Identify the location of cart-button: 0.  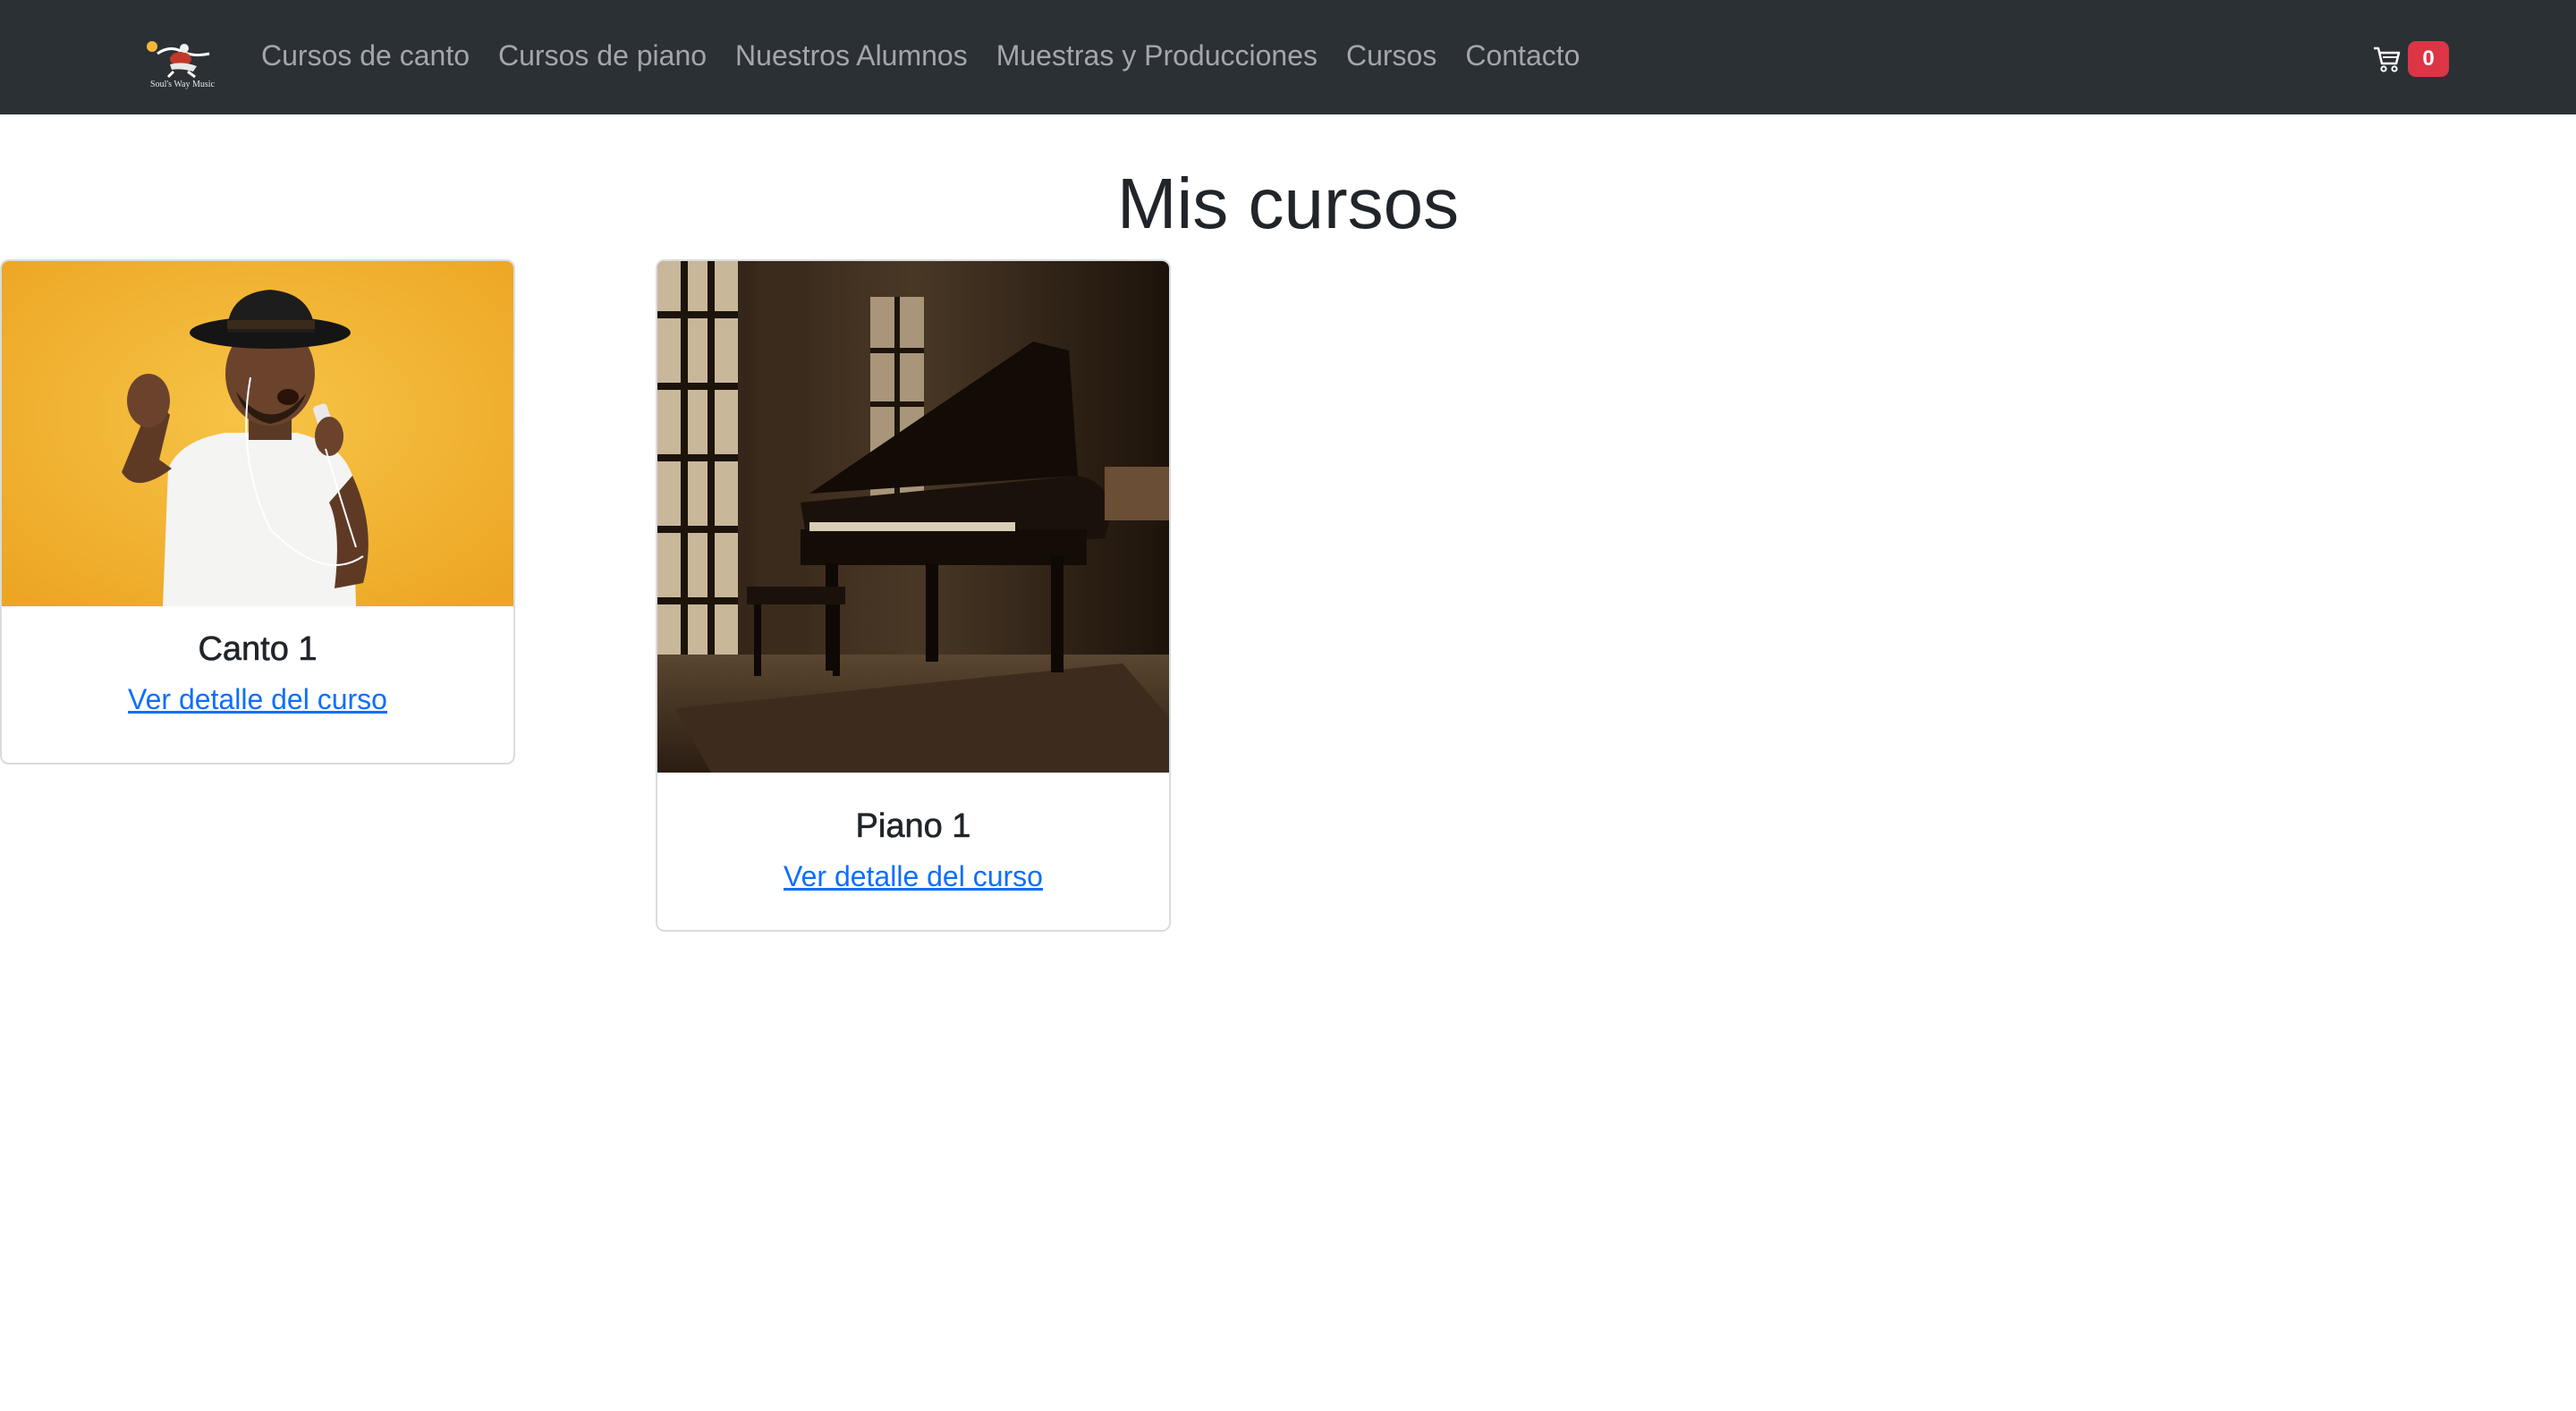
(2410, 59).